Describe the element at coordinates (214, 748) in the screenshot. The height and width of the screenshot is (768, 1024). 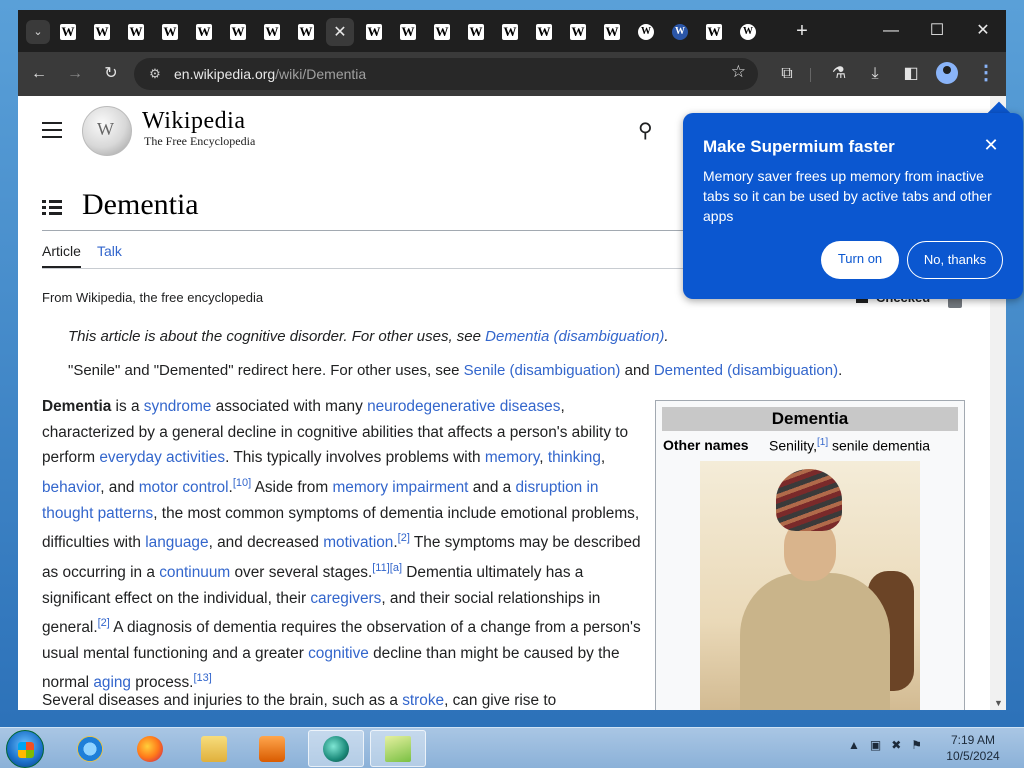
I see `taskbar-file-explorer` at that location.